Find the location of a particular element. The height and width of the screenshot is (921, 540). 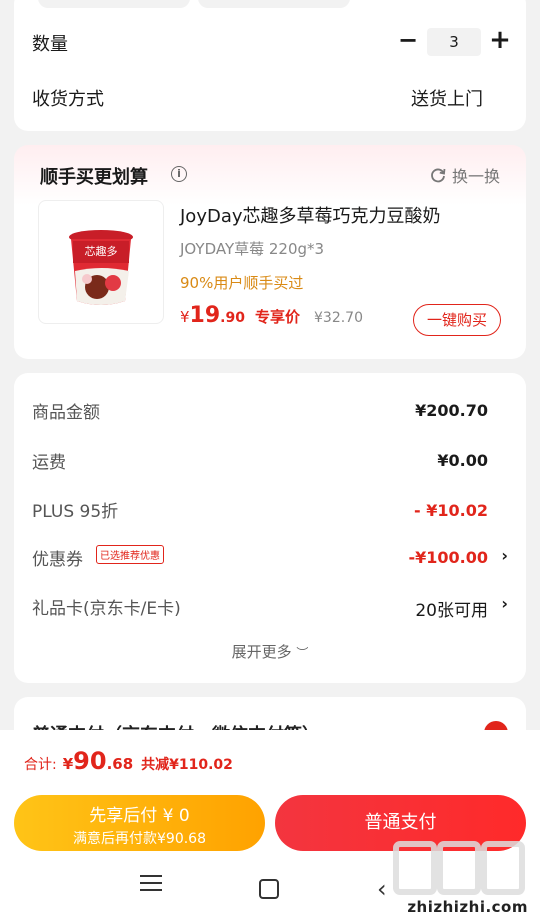

giftcard-value: 20张可用 is located at coordinates (451, 608).